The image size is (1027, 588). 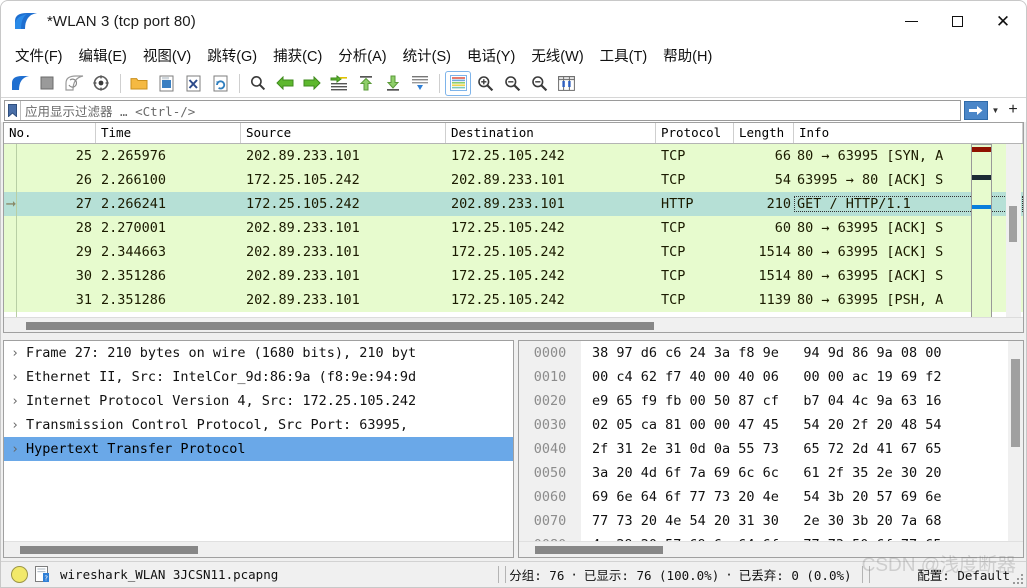 I want to click on column-header-source: Source, so click(x=343, y=133).